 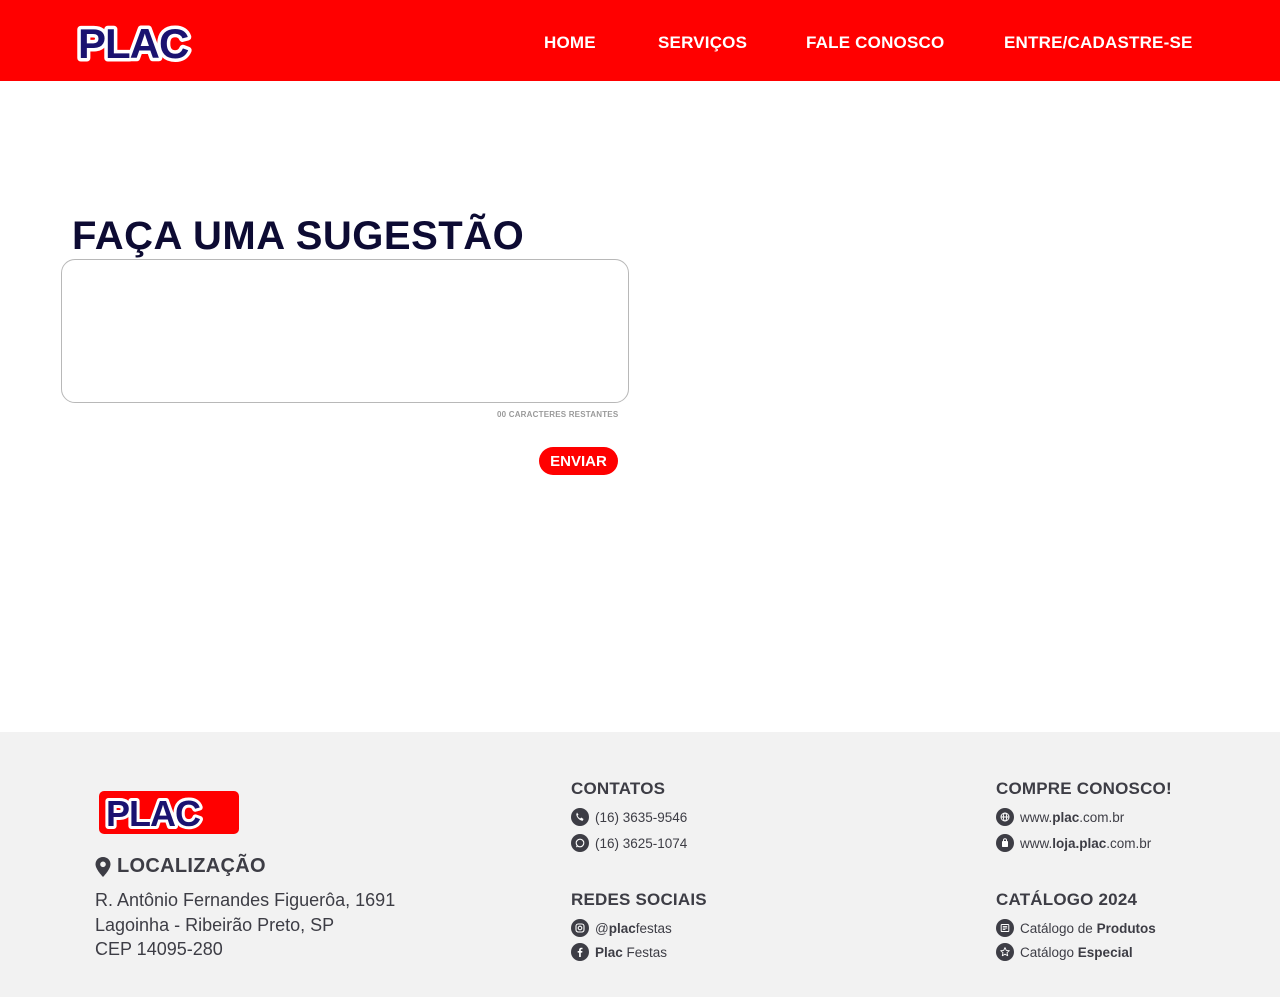 I want to click on address-line: Lagoinha - Ribeirão Preto, SP, so click(x=215, y=925).